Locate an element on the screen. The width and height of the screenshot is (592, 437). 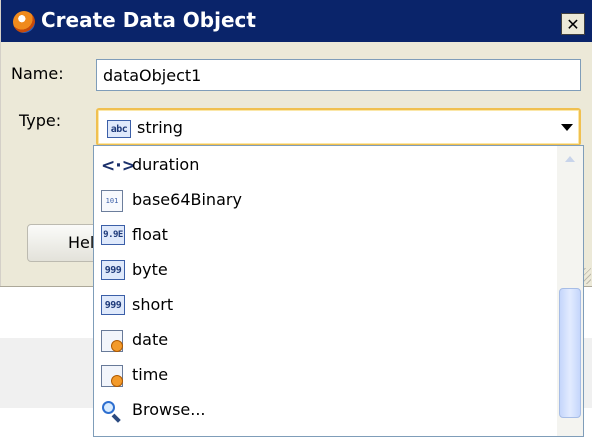
list-item-label: byte is located at coordinates (150, 269).